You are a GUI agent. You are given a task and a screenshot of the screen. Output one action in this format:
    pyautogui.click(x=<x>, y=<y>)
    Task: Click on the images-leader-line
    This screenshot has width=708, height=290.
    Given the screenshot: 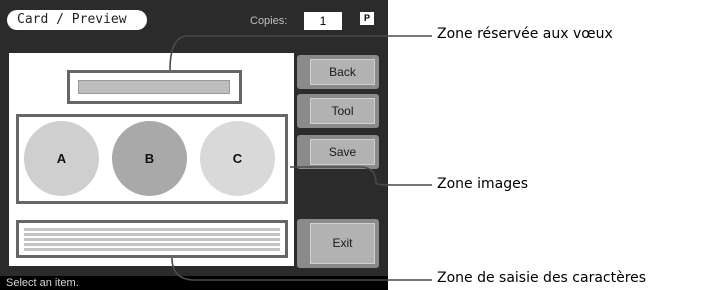 What is the action you would take?
    pyautogui.click(x=361, y=176)
    